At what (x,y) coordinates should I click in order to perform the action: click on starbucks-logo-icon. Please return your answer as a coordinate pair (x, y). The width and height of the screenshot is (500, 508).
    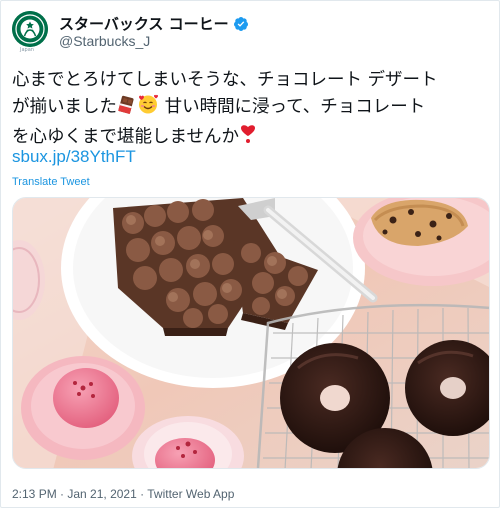
    Looking at the image, I should click on (30, 29).